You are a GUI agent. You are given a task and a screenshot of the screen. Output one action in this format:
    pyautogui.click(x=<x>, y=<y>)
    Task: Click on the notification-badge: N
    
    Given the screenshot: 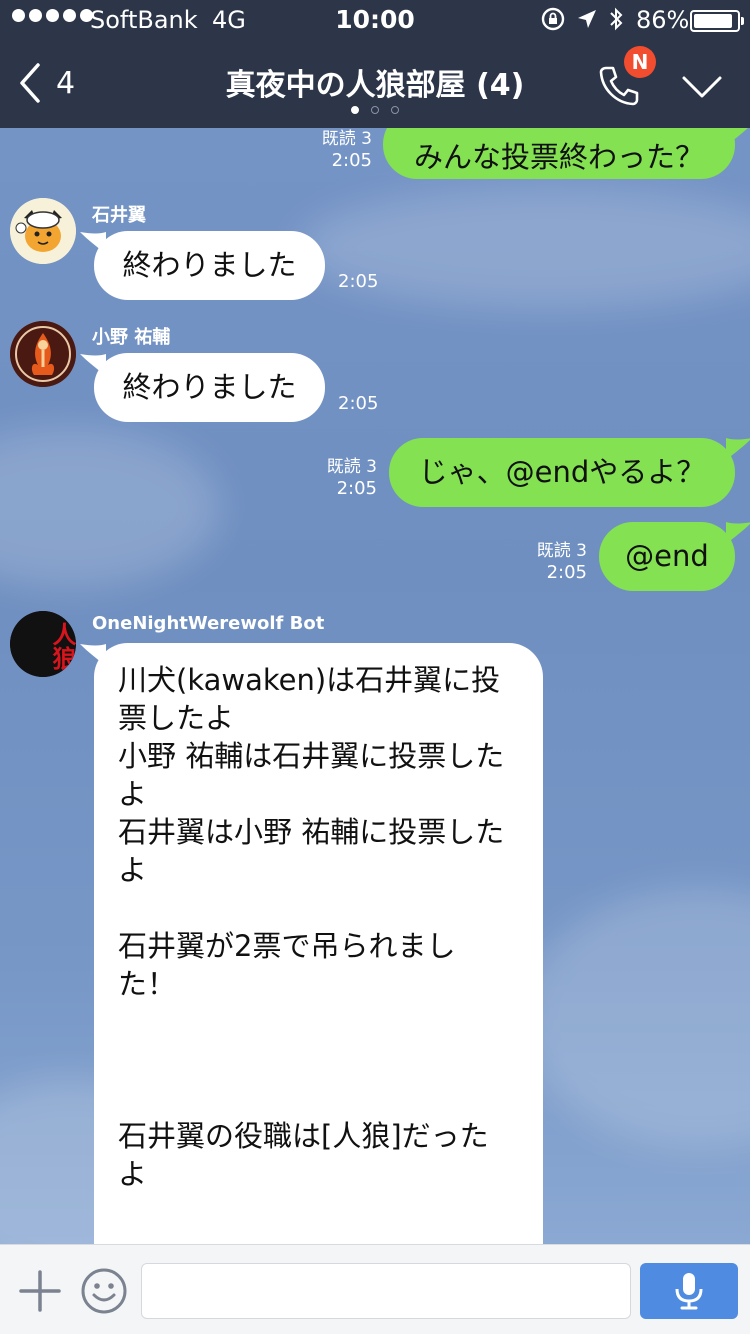 What is the action you would take?
    pyautogui.click(x=640, y=62)
    